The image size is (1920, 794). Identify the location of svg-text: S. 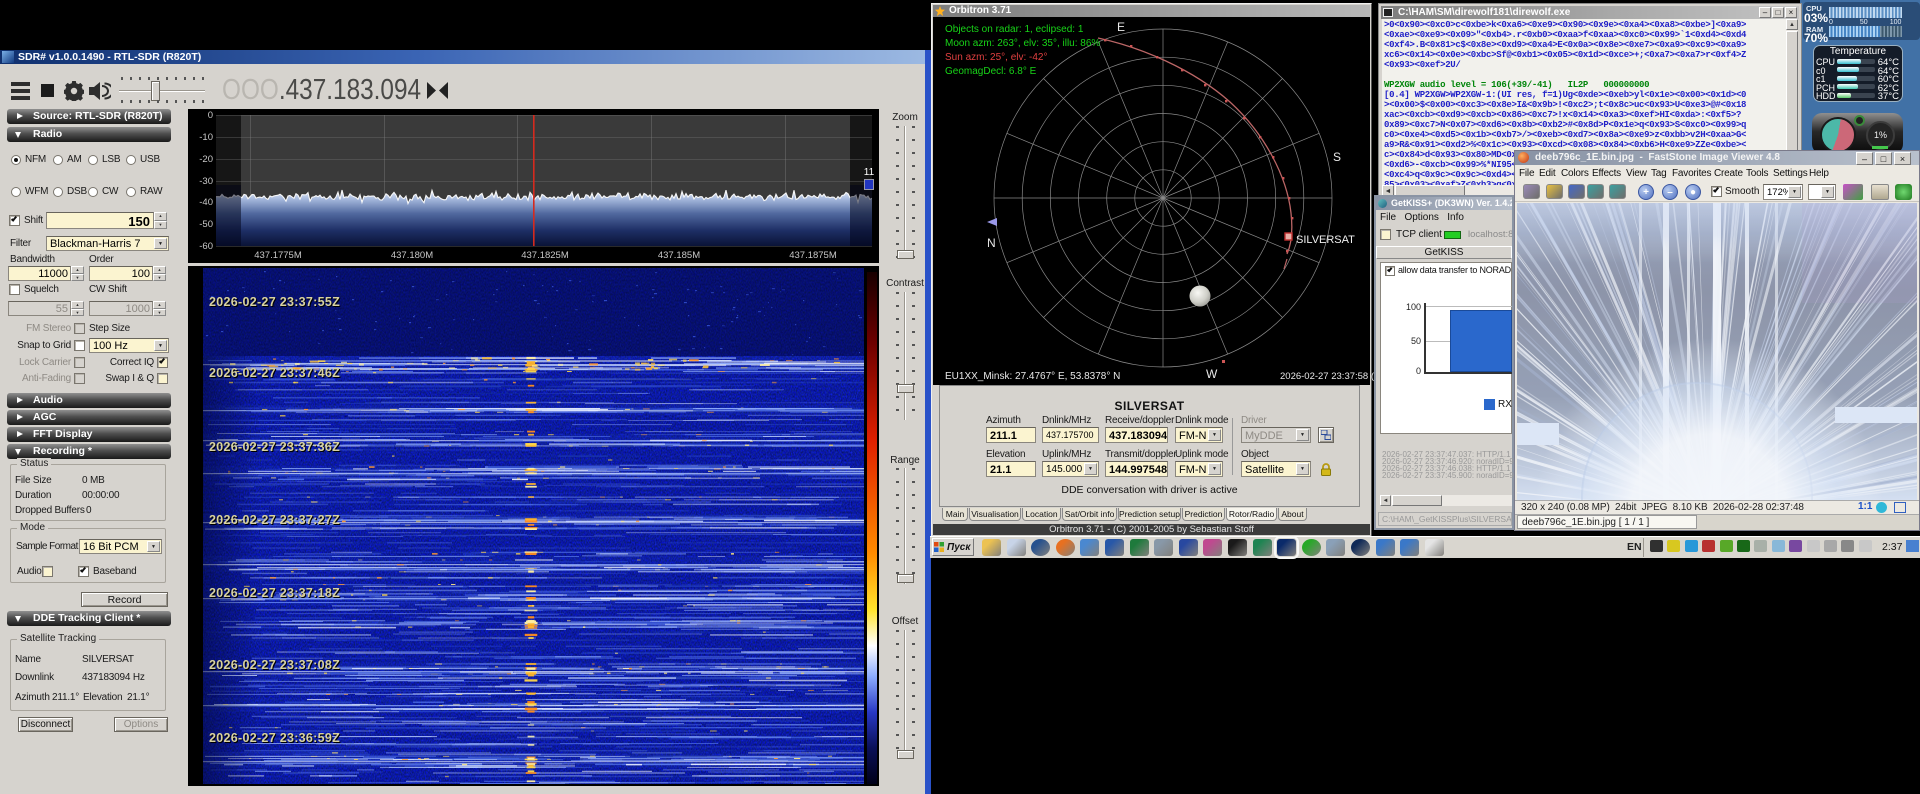
(1337, 157).